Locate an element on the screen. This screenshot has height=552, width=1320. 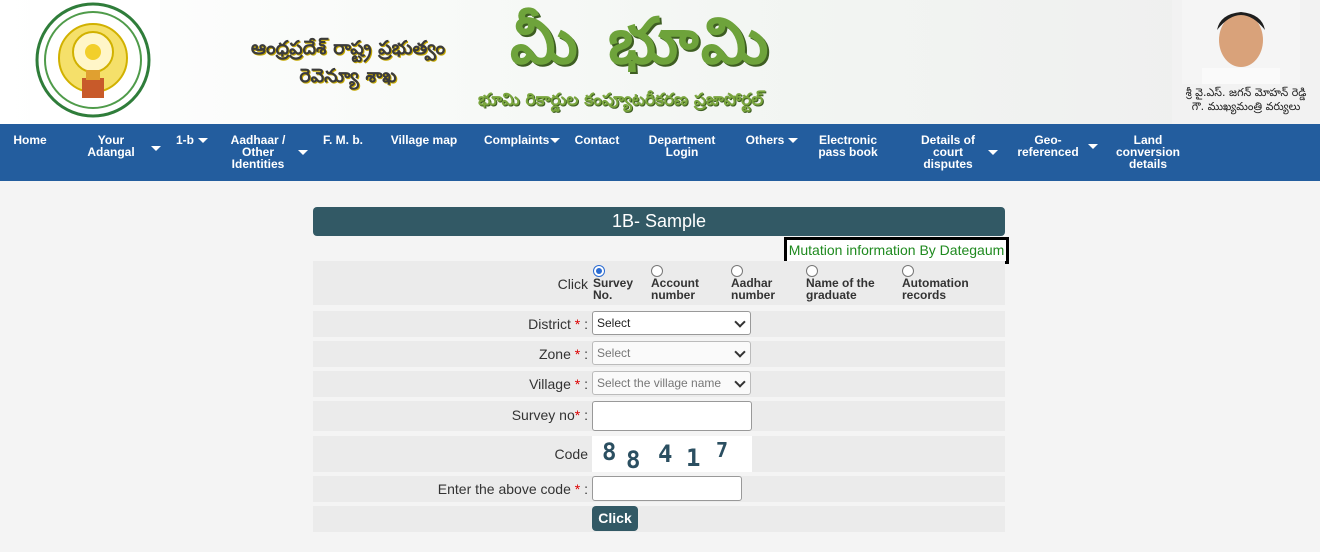
nav-village-map-label: Village map is located at coordinates (424, 140).